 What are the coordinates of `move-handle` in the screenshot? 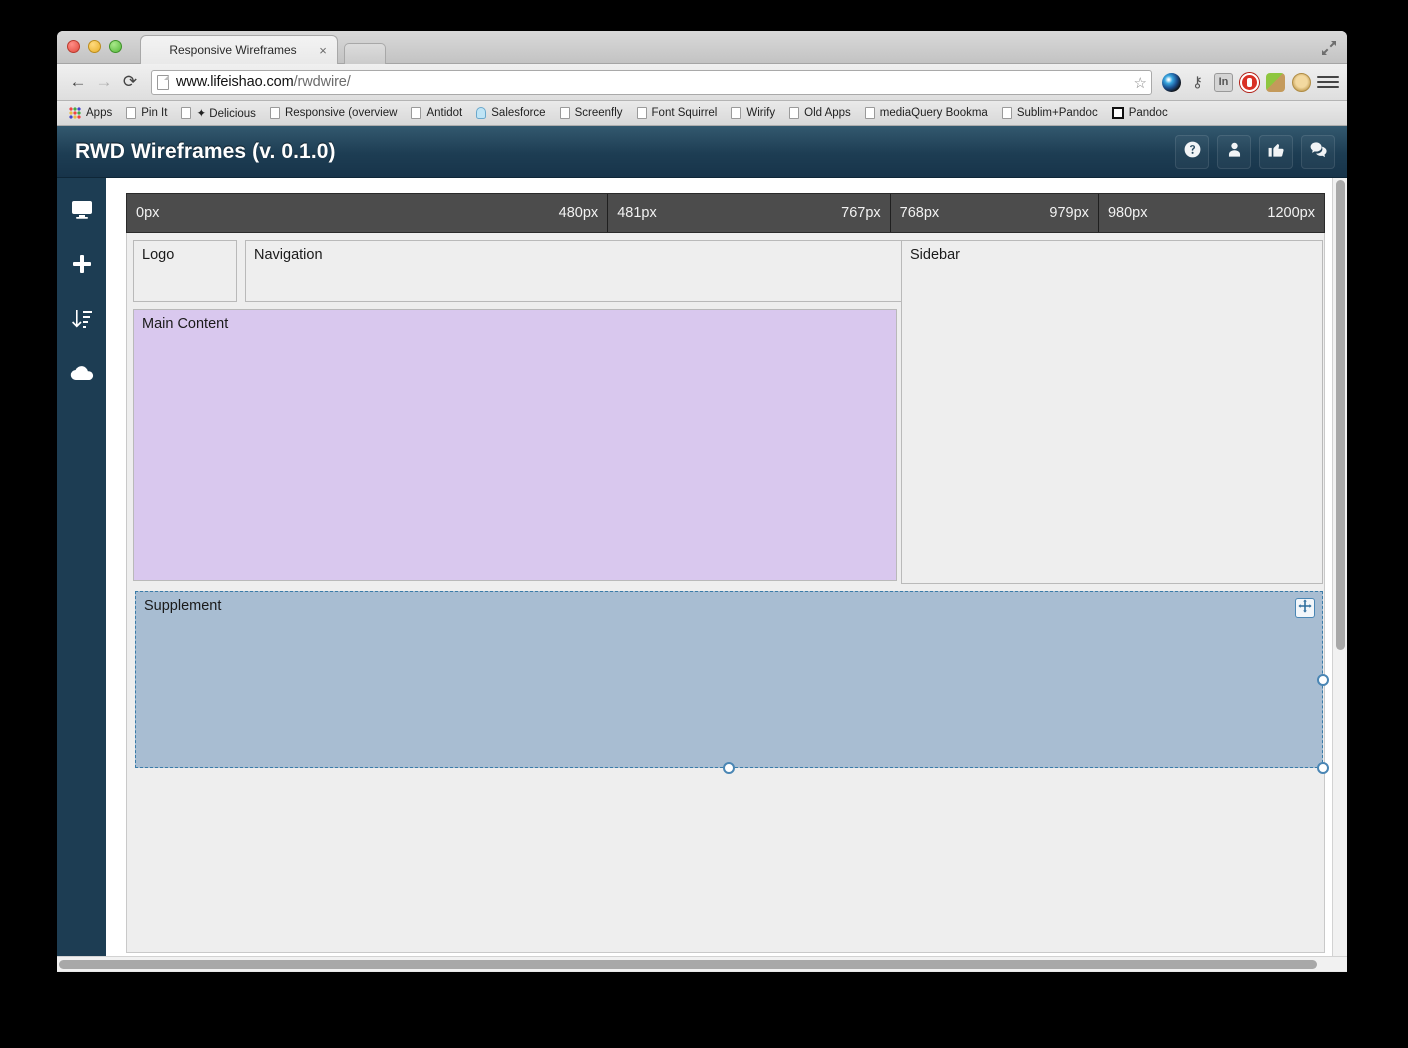 It's located at (1305, 608).